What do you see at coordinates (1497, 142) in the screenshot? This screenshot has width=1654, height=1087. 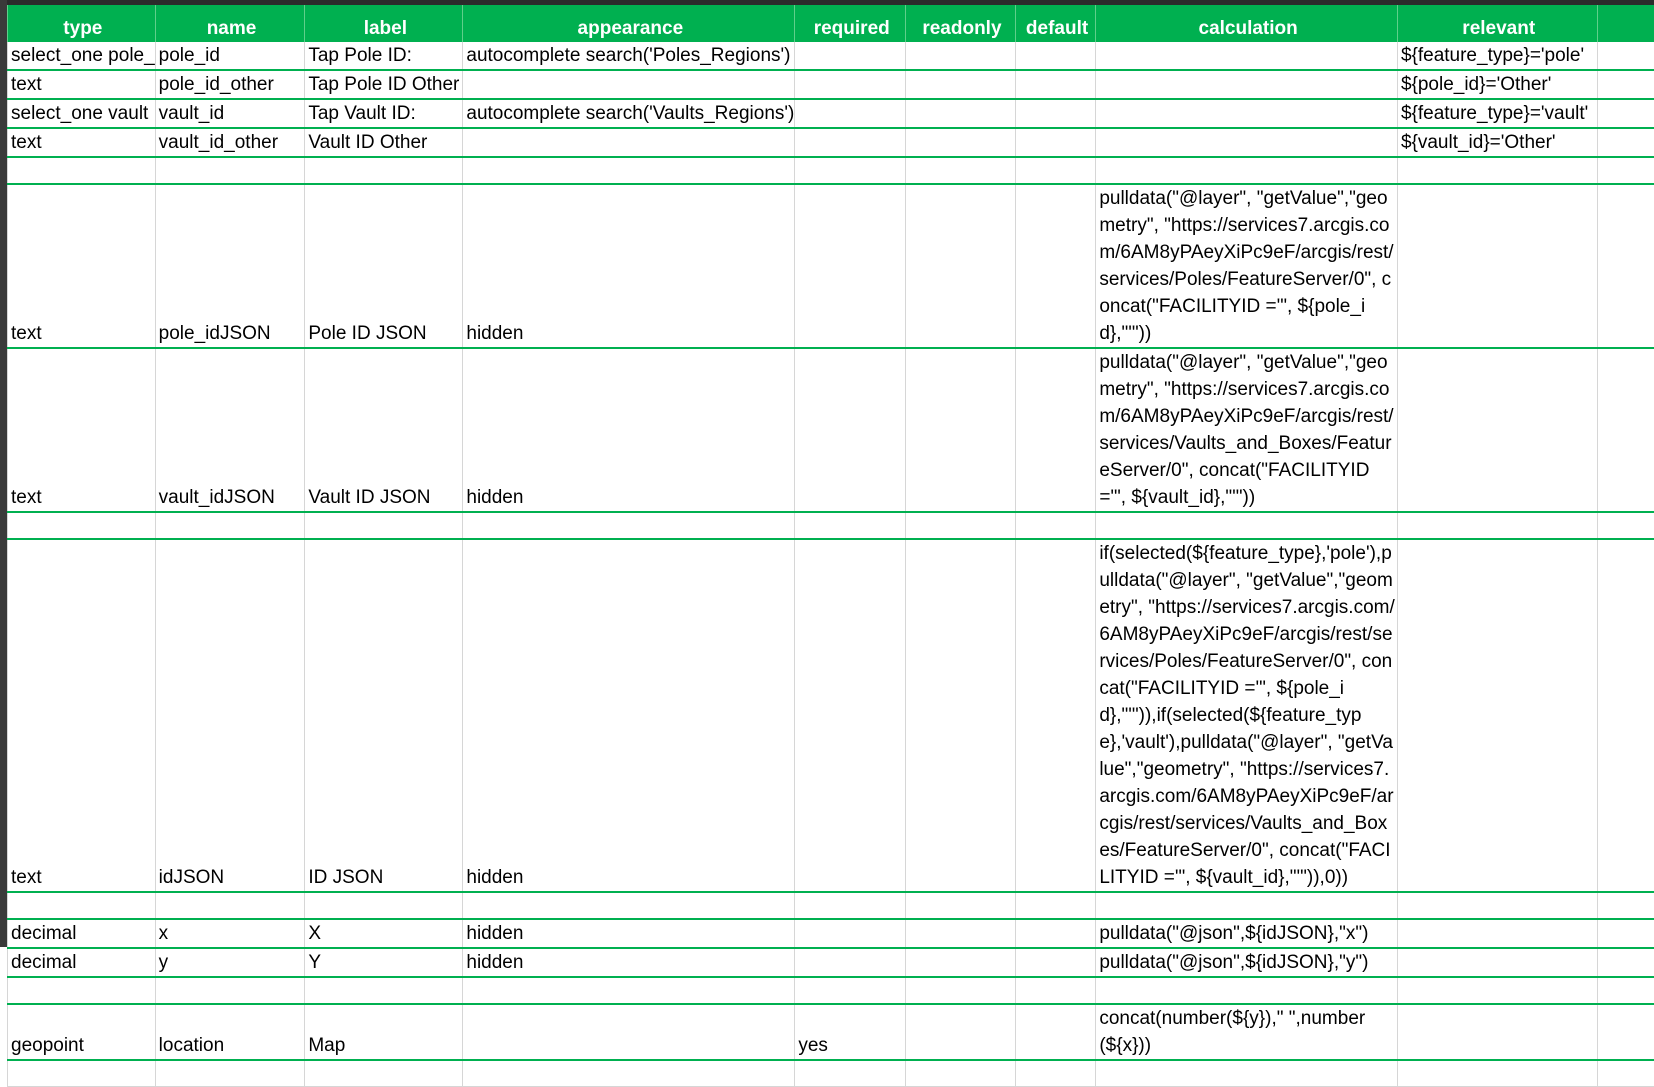 I see `cell-relevant: ${vault_id}='Other'` at bounding box center [1497, 142].